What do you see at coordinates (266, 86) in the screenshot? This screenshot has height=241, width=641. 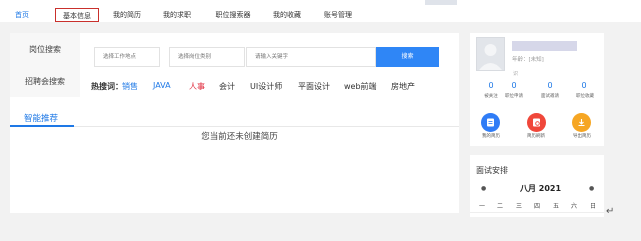 I see `hot-word-link: UI设计师` at bounding box center [266, 86].